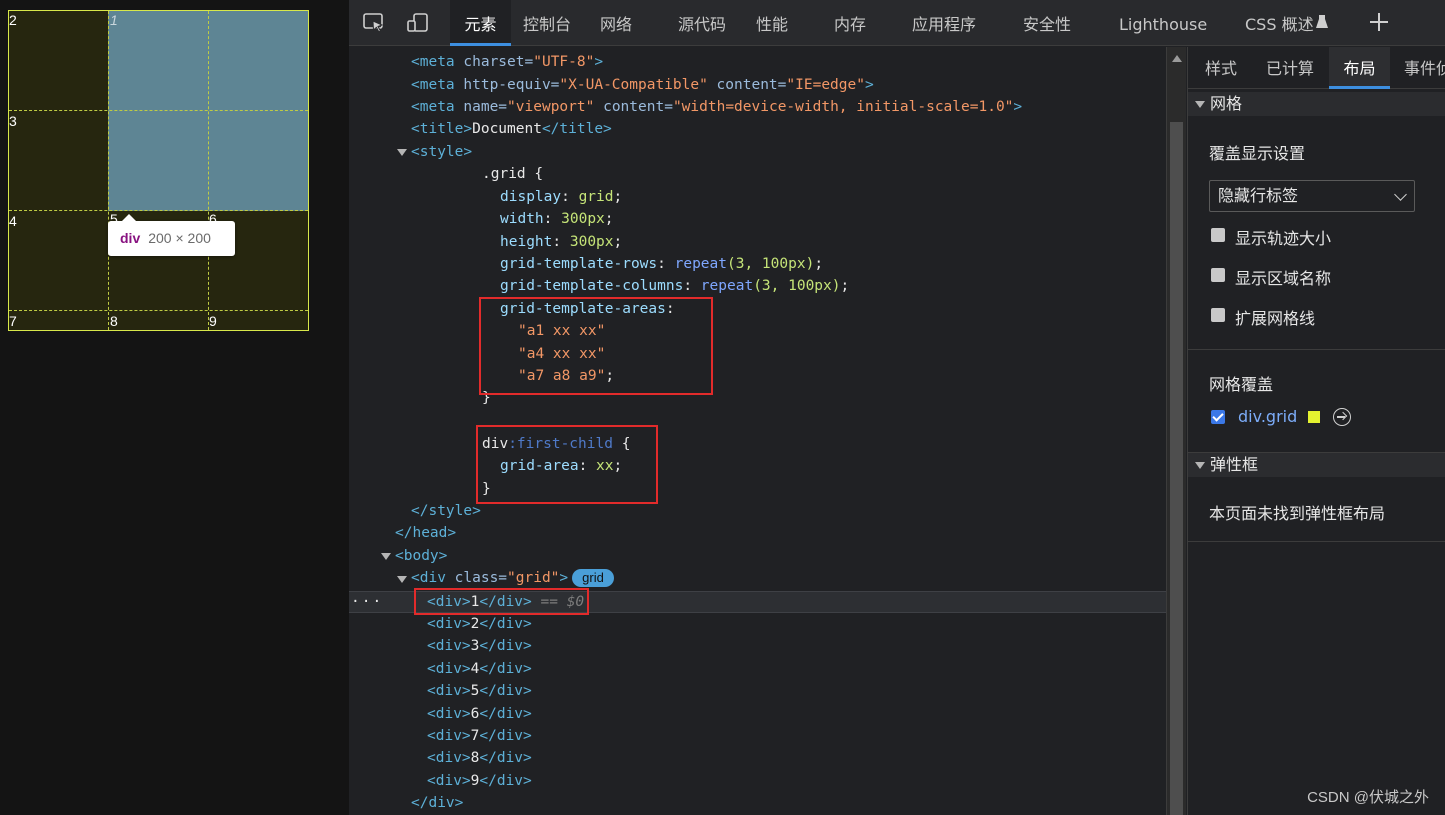 Image resolution: width=1445 pixels, height=815 pixels. What do you see at coordinates (13, 121) in the screenshot?
I see `grid-cell-label: 3` at bounding box center [13, 121].